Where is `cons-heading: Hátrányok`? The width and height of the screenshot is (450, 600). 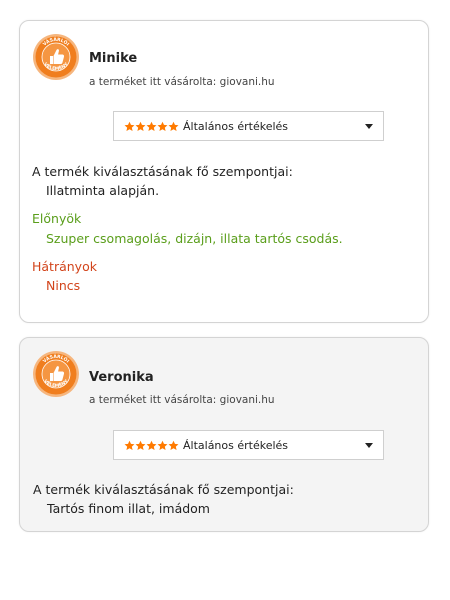 cons-heading: Hátrányok is located at coordinates (64, 266).